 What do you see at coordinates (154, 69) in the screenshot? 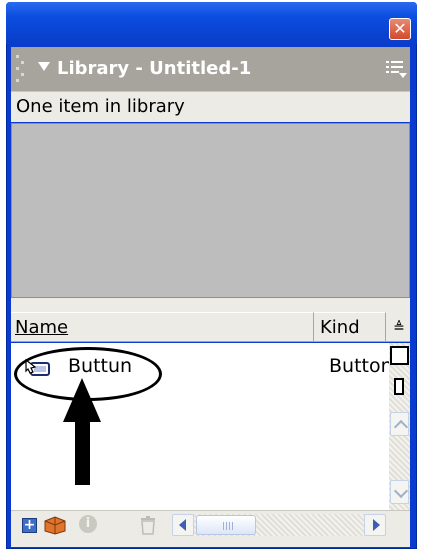
I see `panel-title: Library - Untitled-1` at bounding box center [154, 69].